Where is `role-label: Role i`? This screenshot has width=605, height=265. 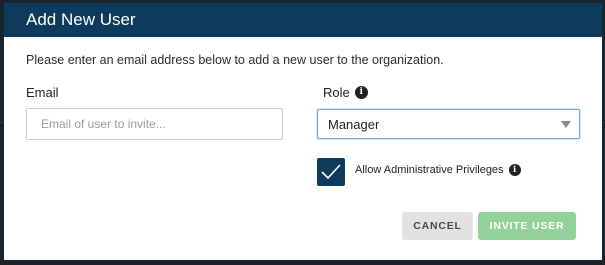 role-label: Role i is located at coordinates (345, 92).